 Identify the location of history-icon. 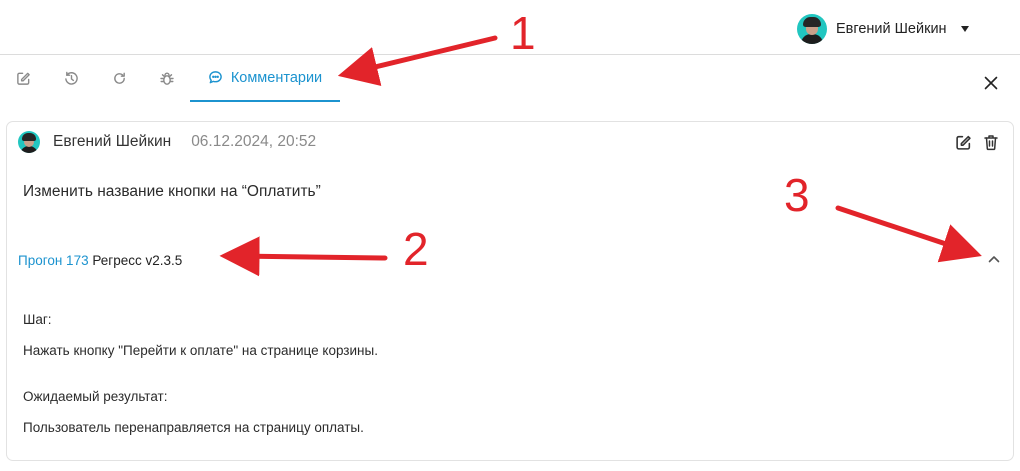
(71, 78).